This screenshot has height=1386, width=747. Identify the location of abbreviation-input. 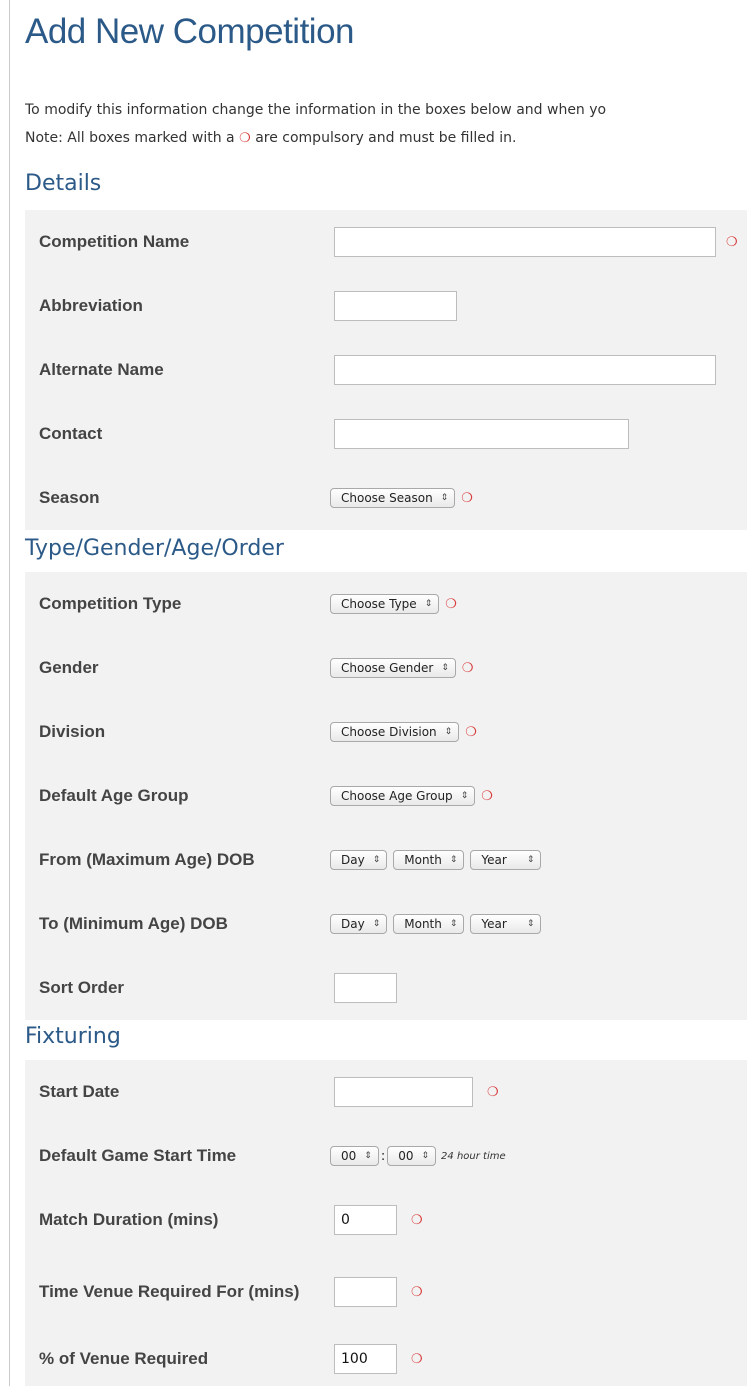
(395, 306).